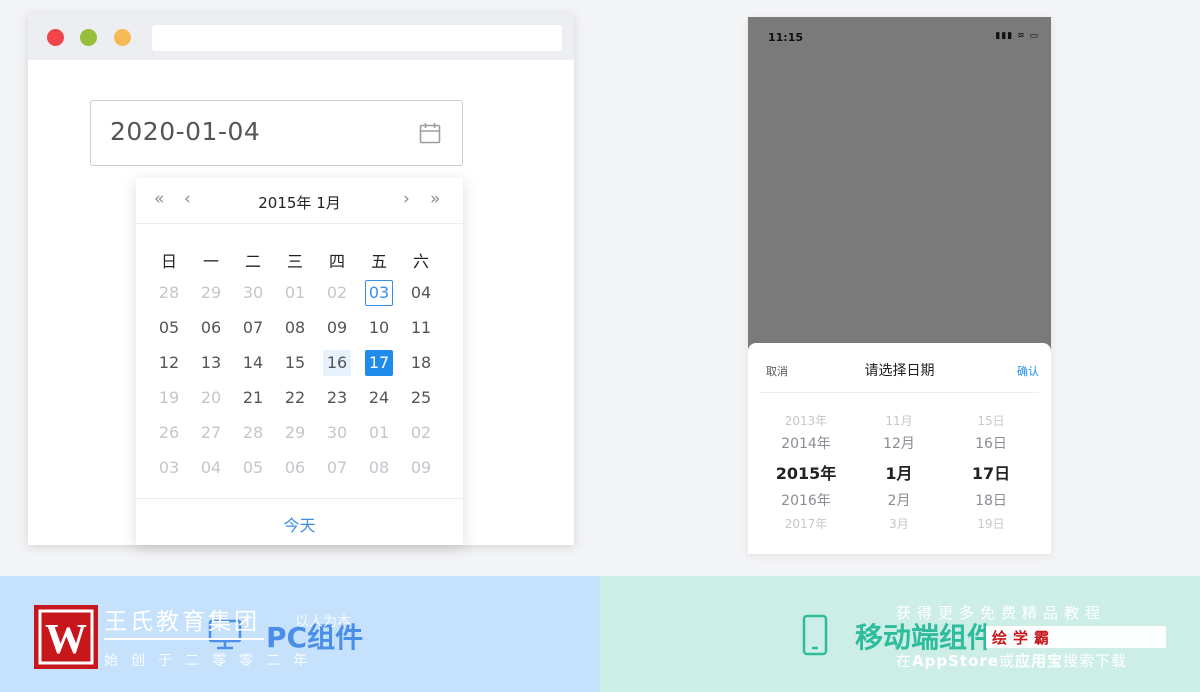  What do you see at coordinates (378, 261) in the screenshot?
I see `weekday-header: 五` at bounding box center [378, 261].